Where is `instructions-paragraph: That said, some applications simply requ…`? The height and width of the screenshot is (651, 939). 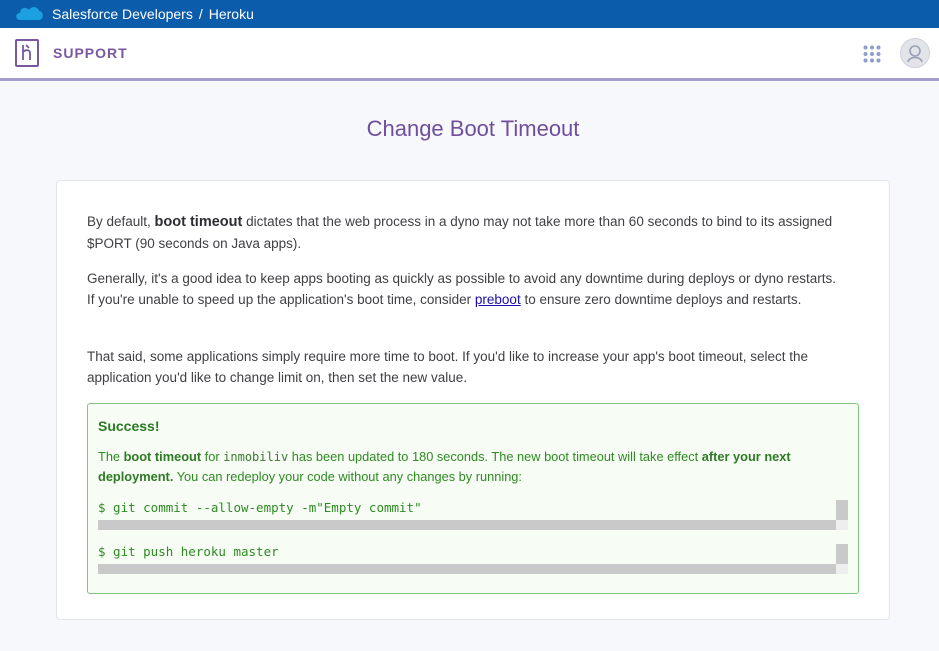 instructions-paragraph: That said, some applications simply requ… is located at coordinates (448, 367).